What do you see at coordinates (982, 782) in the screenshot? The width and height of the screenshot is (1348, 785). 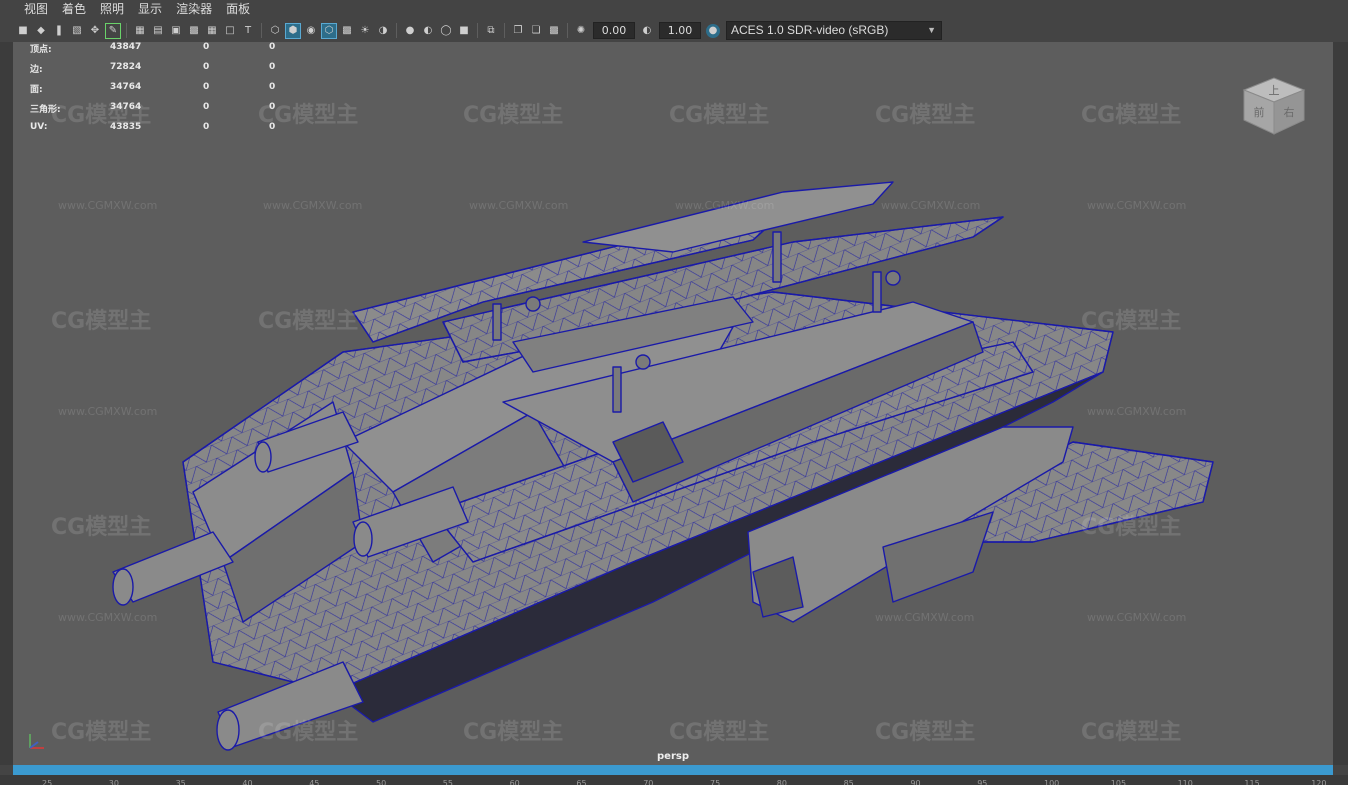 I see `timeline-tick-label: 95` at bounding box center [982, 782].